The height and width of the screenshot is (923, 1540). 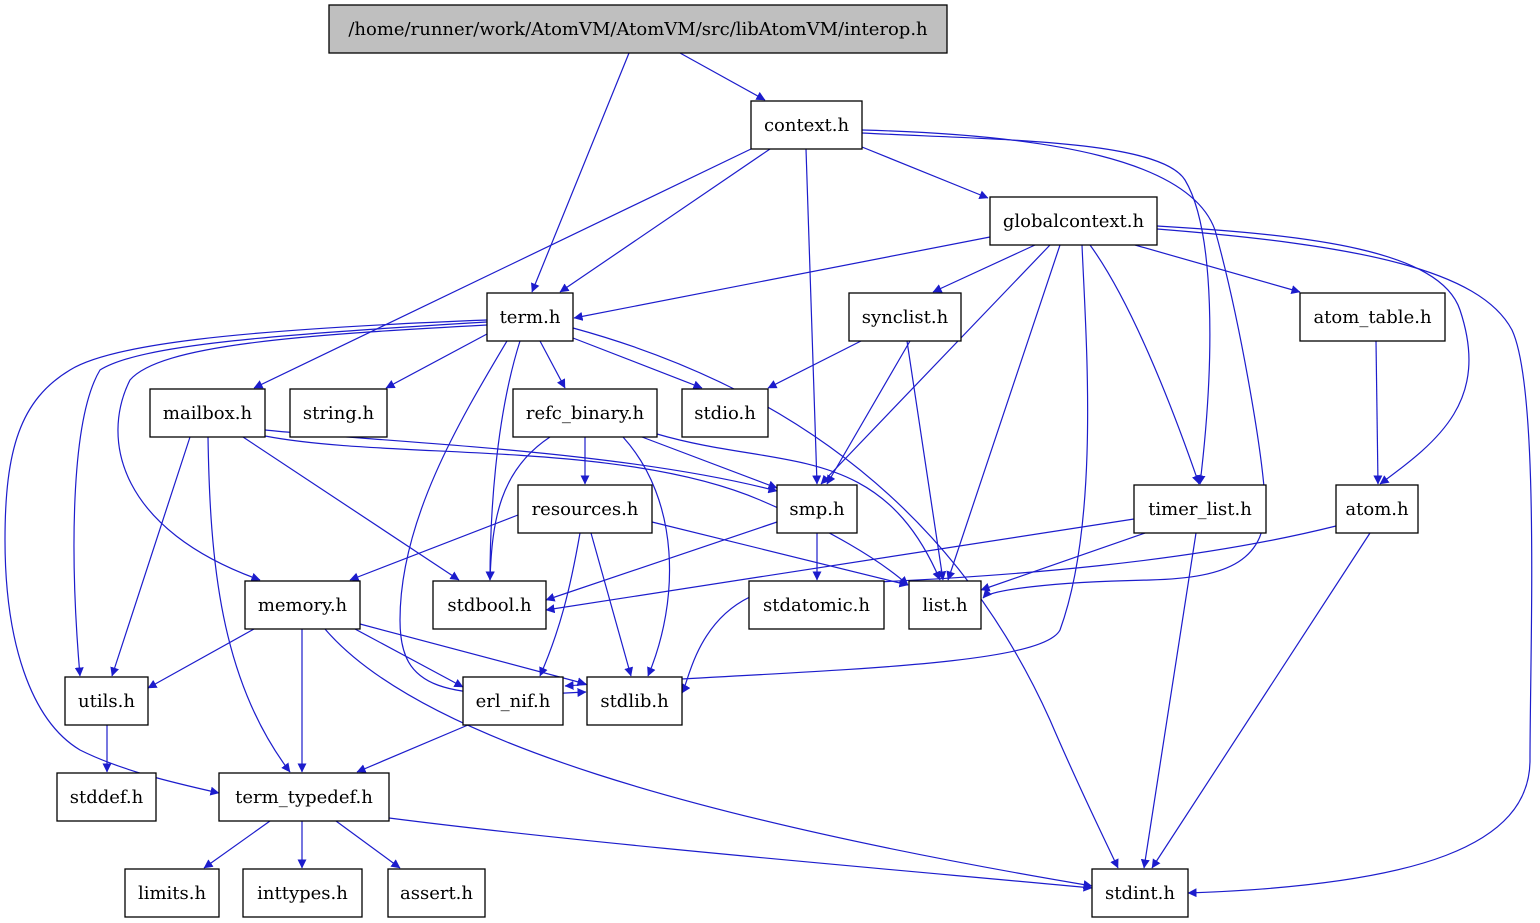 I want to click on node-label: timer_list.h, so click(x=1200, y=509).